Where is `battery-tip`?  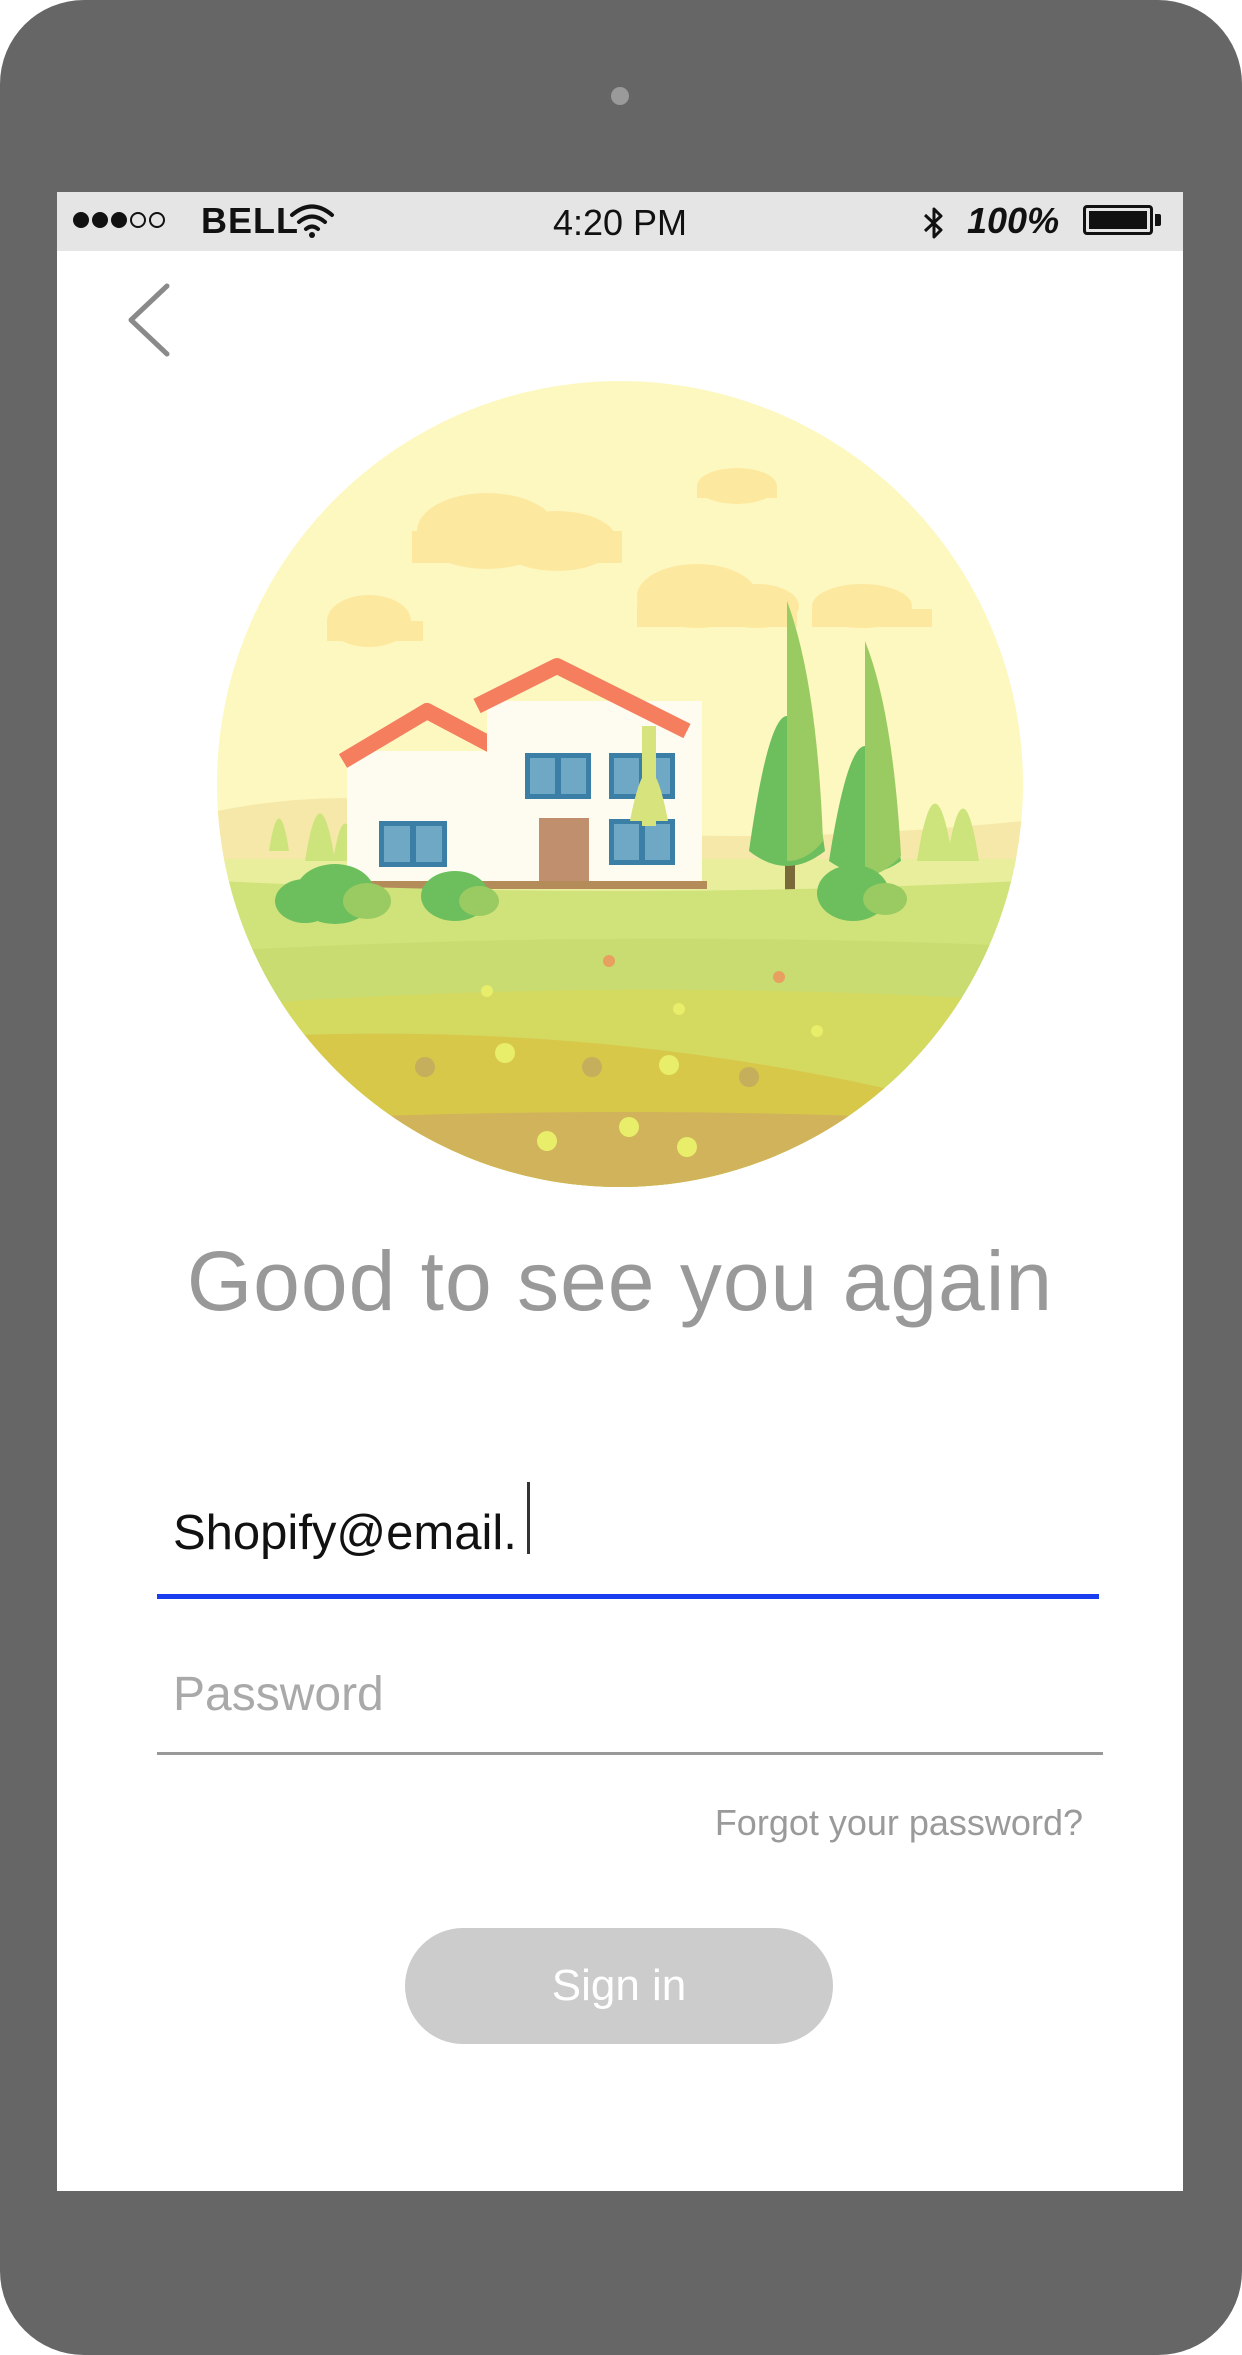
battery-tip is located at coordinates (1158, 220).